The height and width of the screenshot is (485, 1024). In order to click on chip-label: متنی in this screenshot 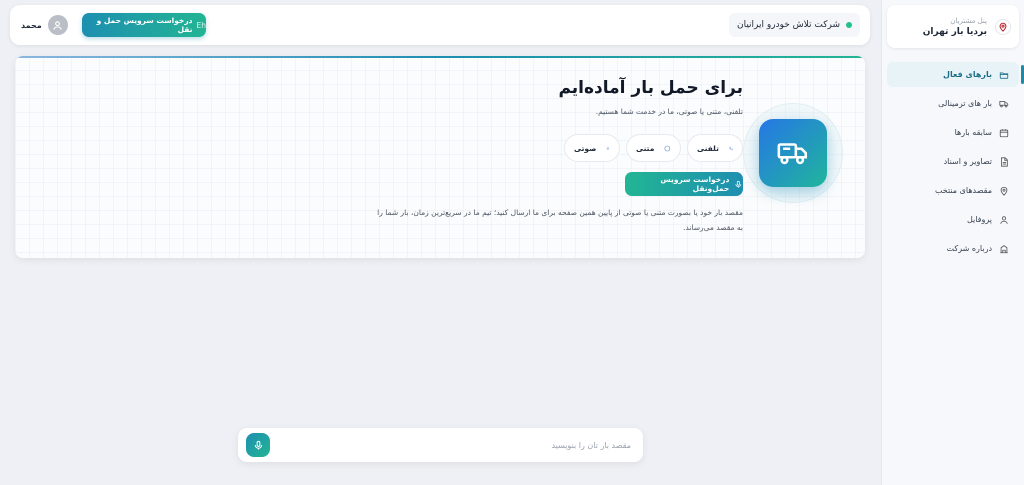, I will do `click(645, 148)`.